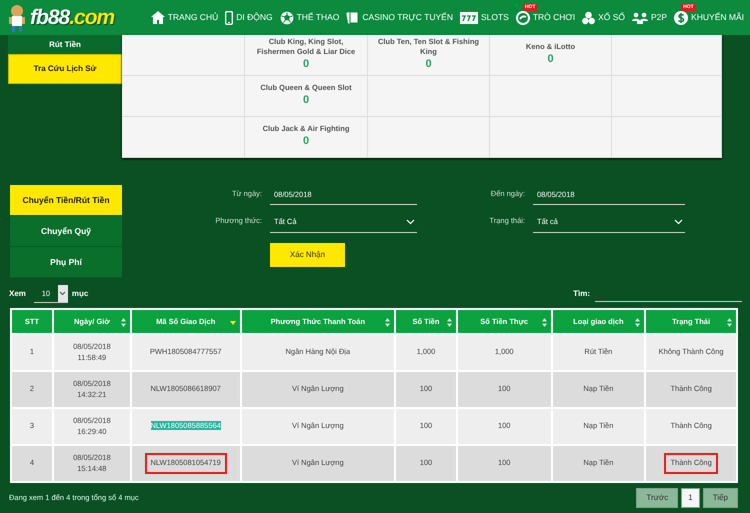 The image size is (750, 513). I want to click on nav-link: DI ĐỘNG, so click(249, 17).